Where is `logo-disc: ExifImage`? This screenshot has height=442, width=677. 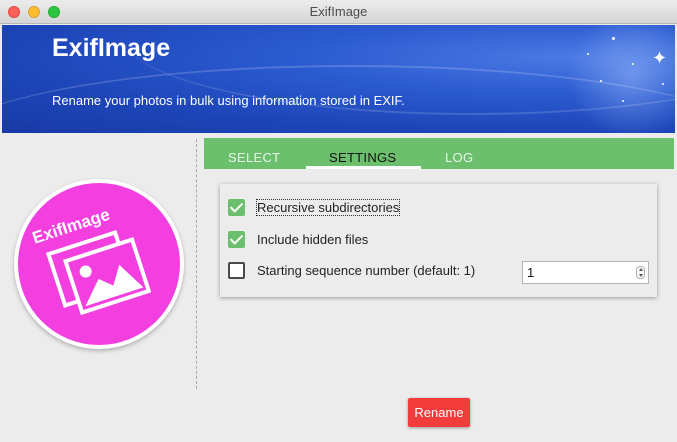
logo-disc: ExifImage is located at coordinates (99, 264).